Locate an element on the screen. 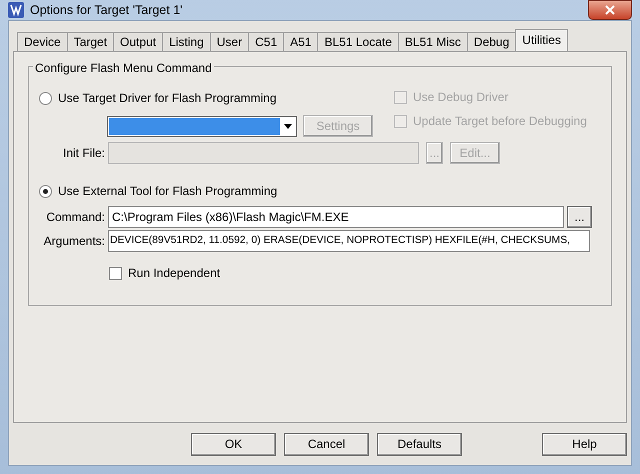  checkbox-label: Use Debug Driver is located at coordinates (460, 97).